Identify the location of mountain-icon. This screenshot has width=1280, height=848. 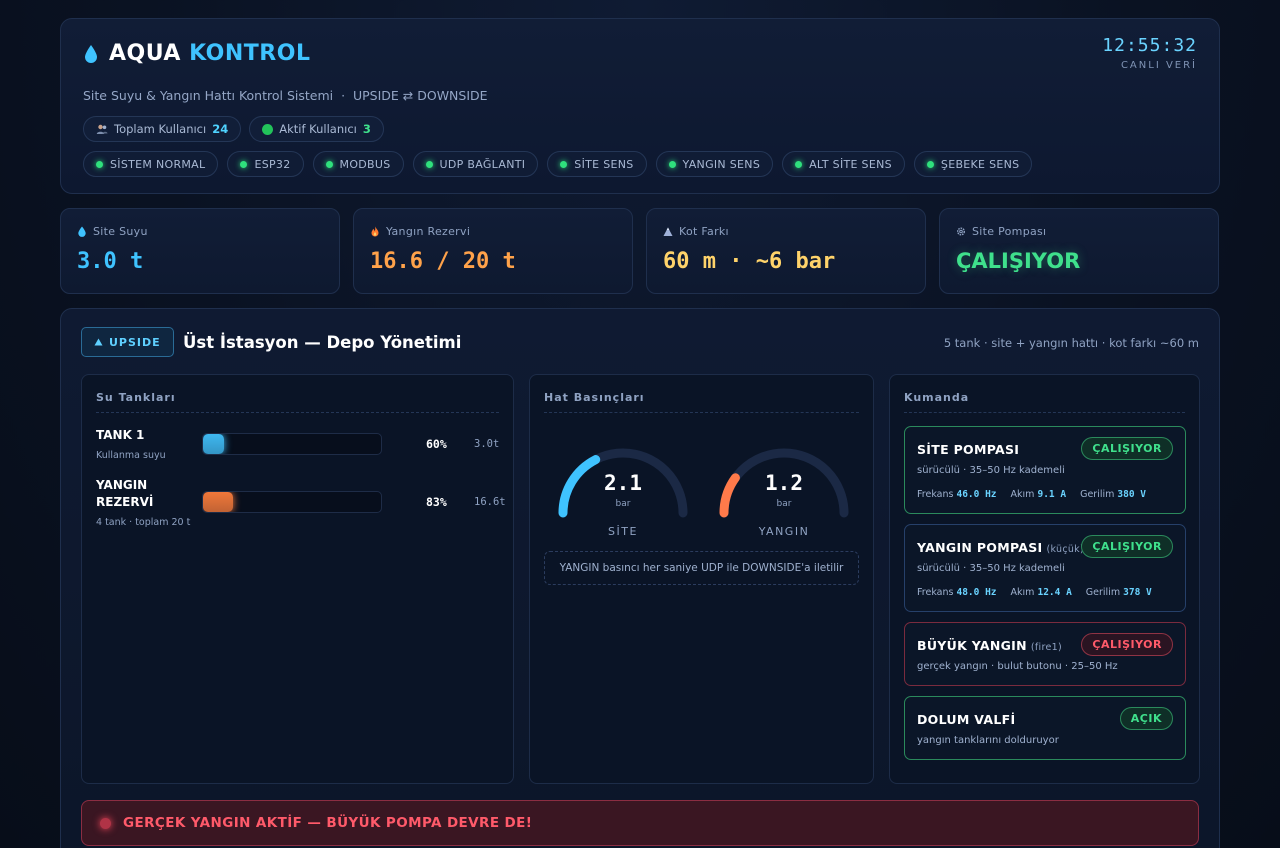
(668, 231).